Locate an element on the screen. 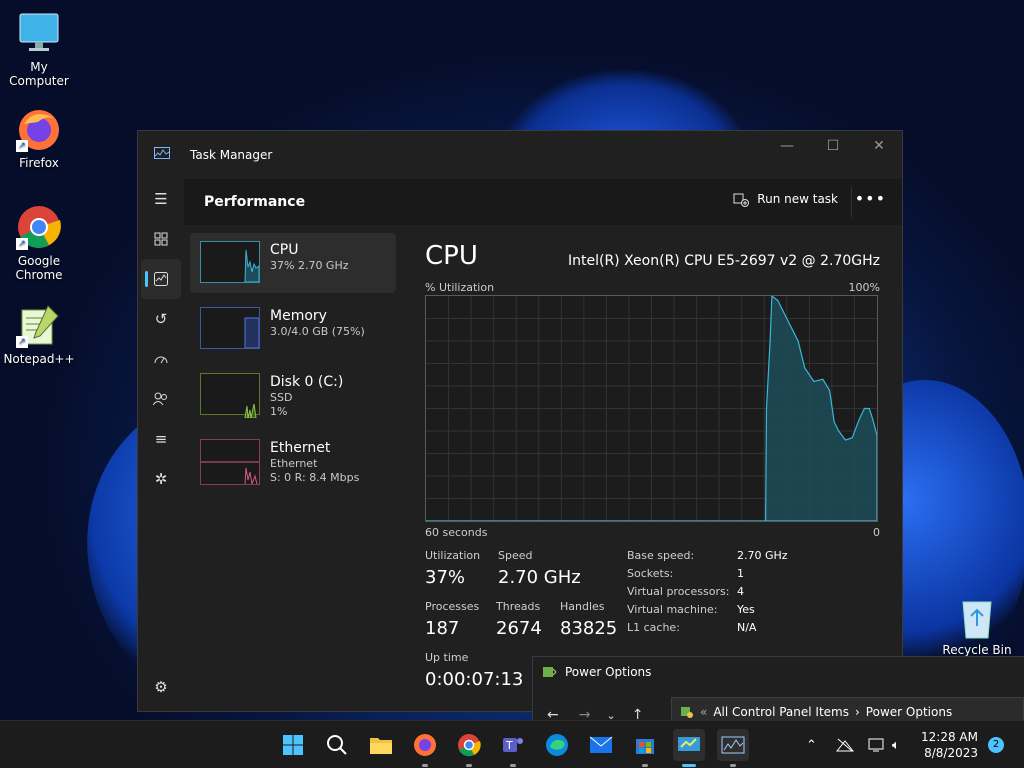 This screenshot has width=1024, height=768. graph-time-span-label: 60 seconds is located at coordinates (456, 532).